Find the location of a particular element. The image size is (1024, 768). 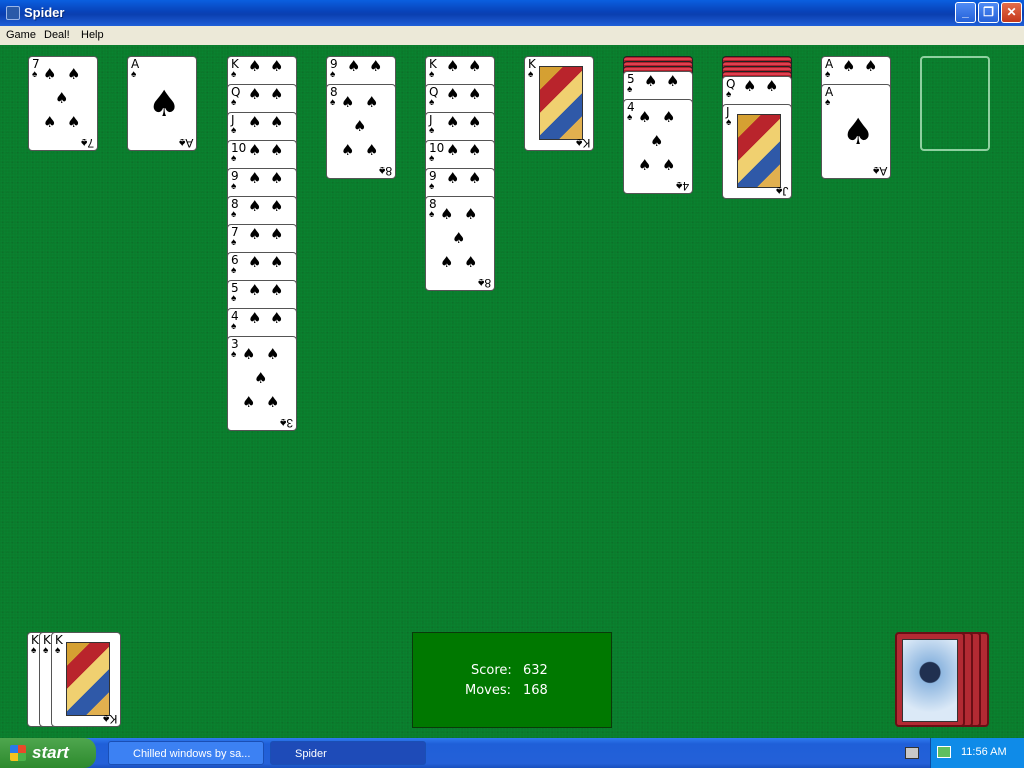

clock: 11:56 AM is located at coordinates (984, 752).